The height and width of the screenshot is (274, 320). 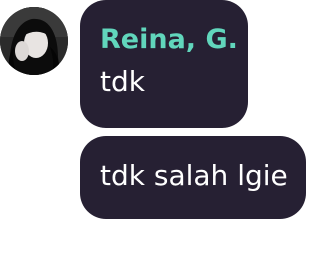 I want to click on message-text: tdk, so click(x=122, y=81).